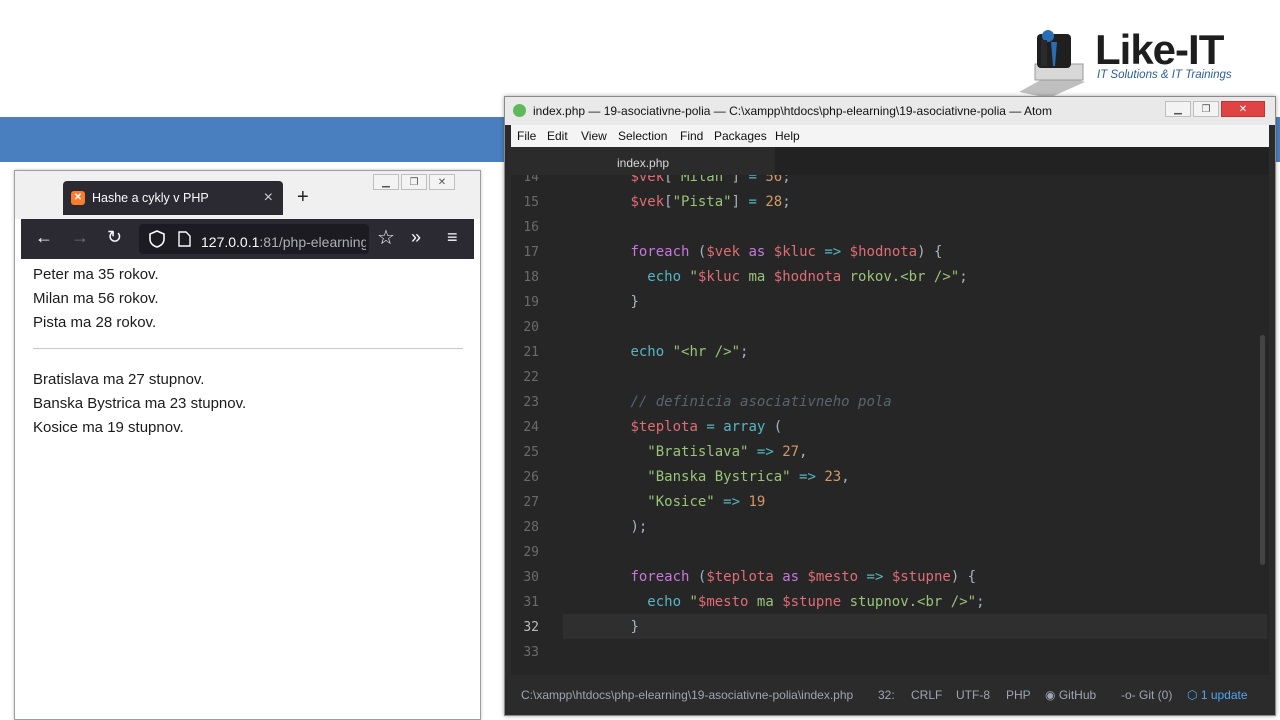  I want to click on output-line: Pista ma 28 rokov., so click(95, 322).